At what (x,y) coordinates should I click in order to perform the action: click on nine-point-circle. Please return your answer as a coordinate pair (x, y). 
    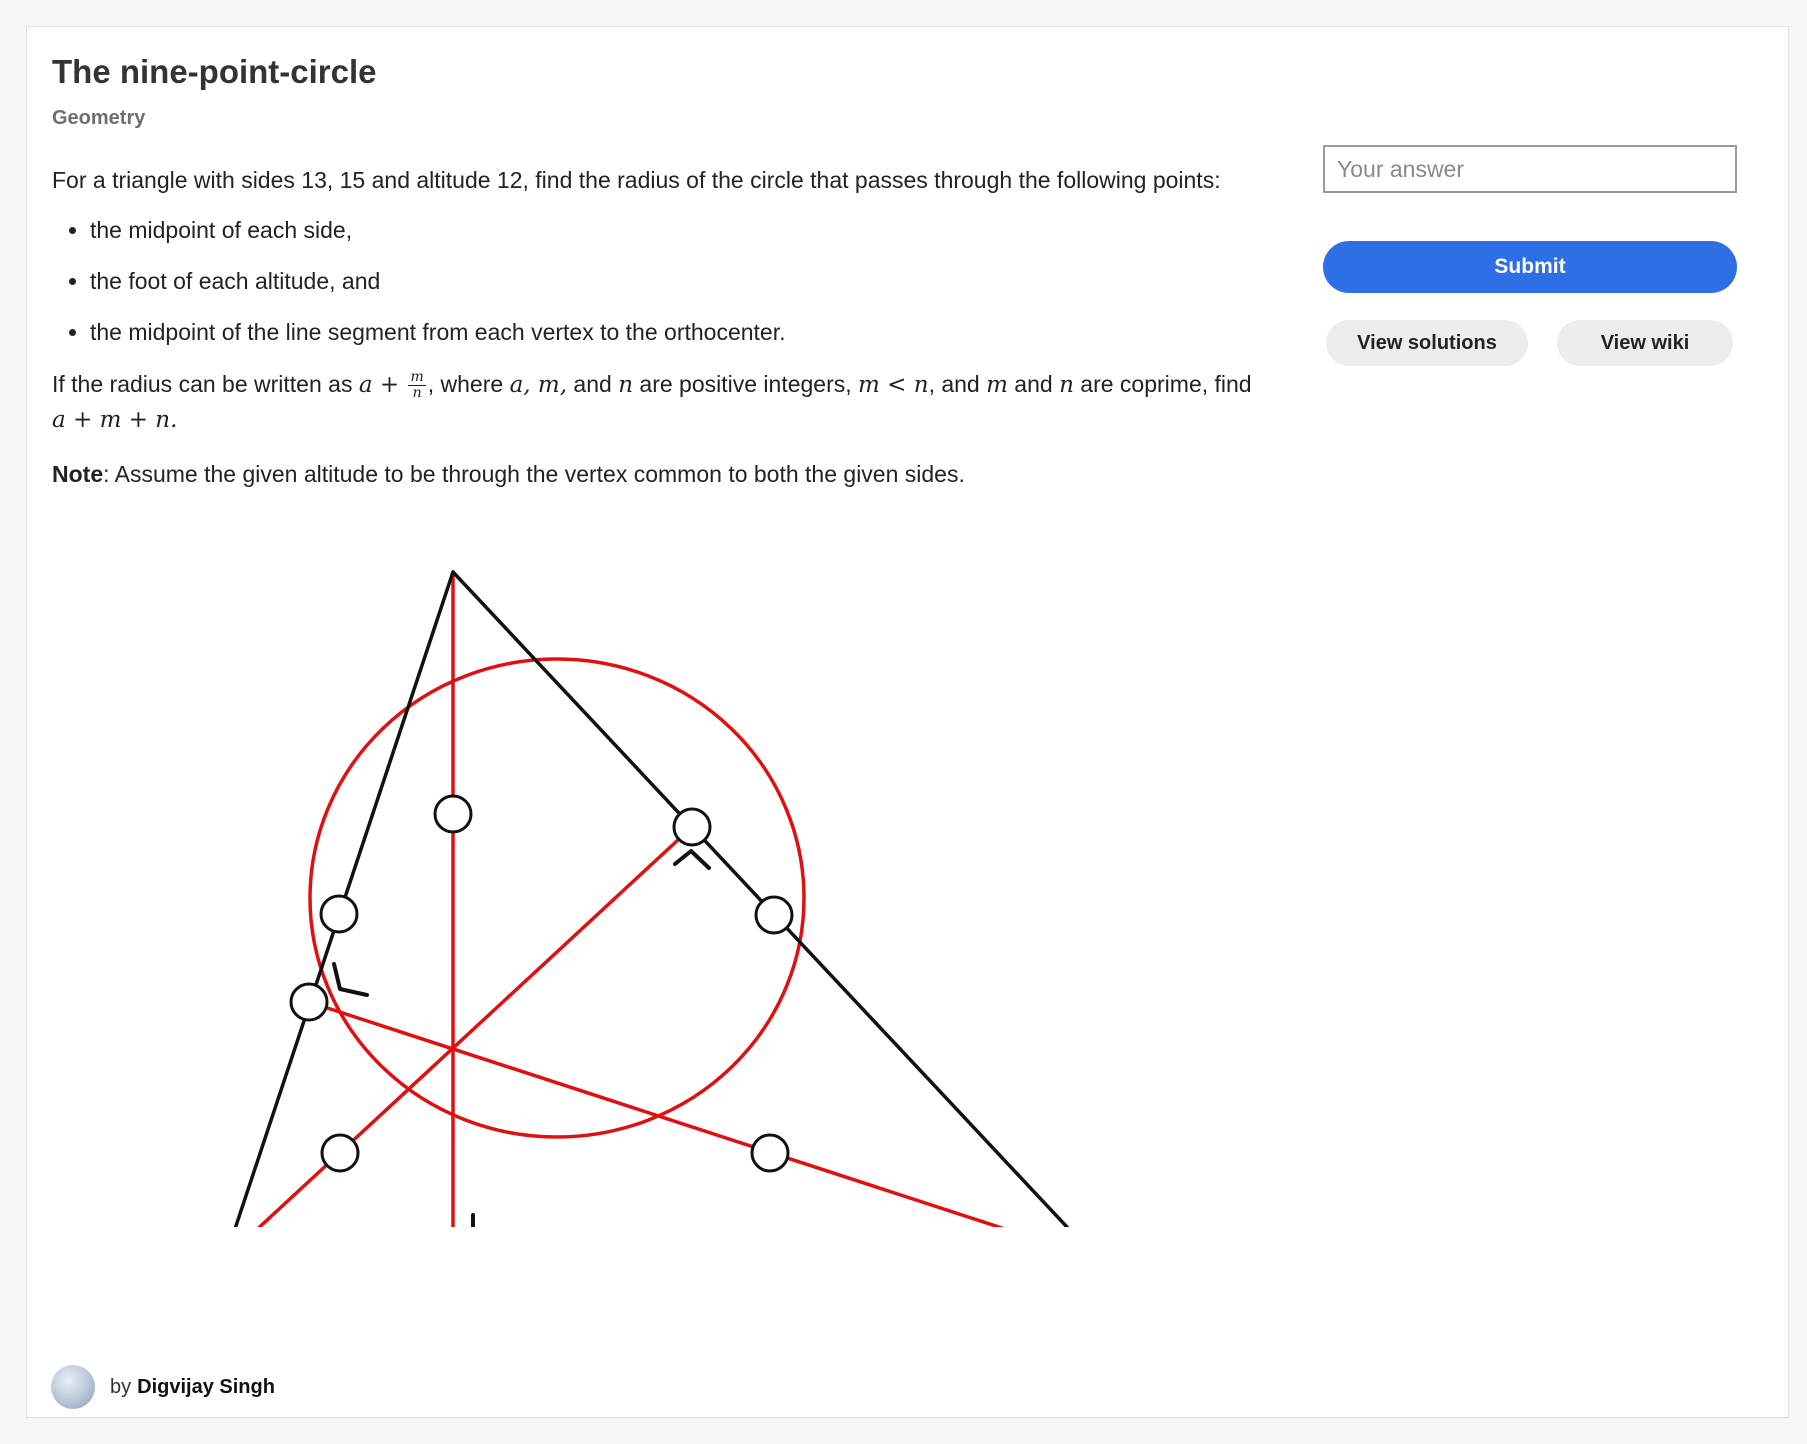
    Looking at the image, I should click on (557, 898).